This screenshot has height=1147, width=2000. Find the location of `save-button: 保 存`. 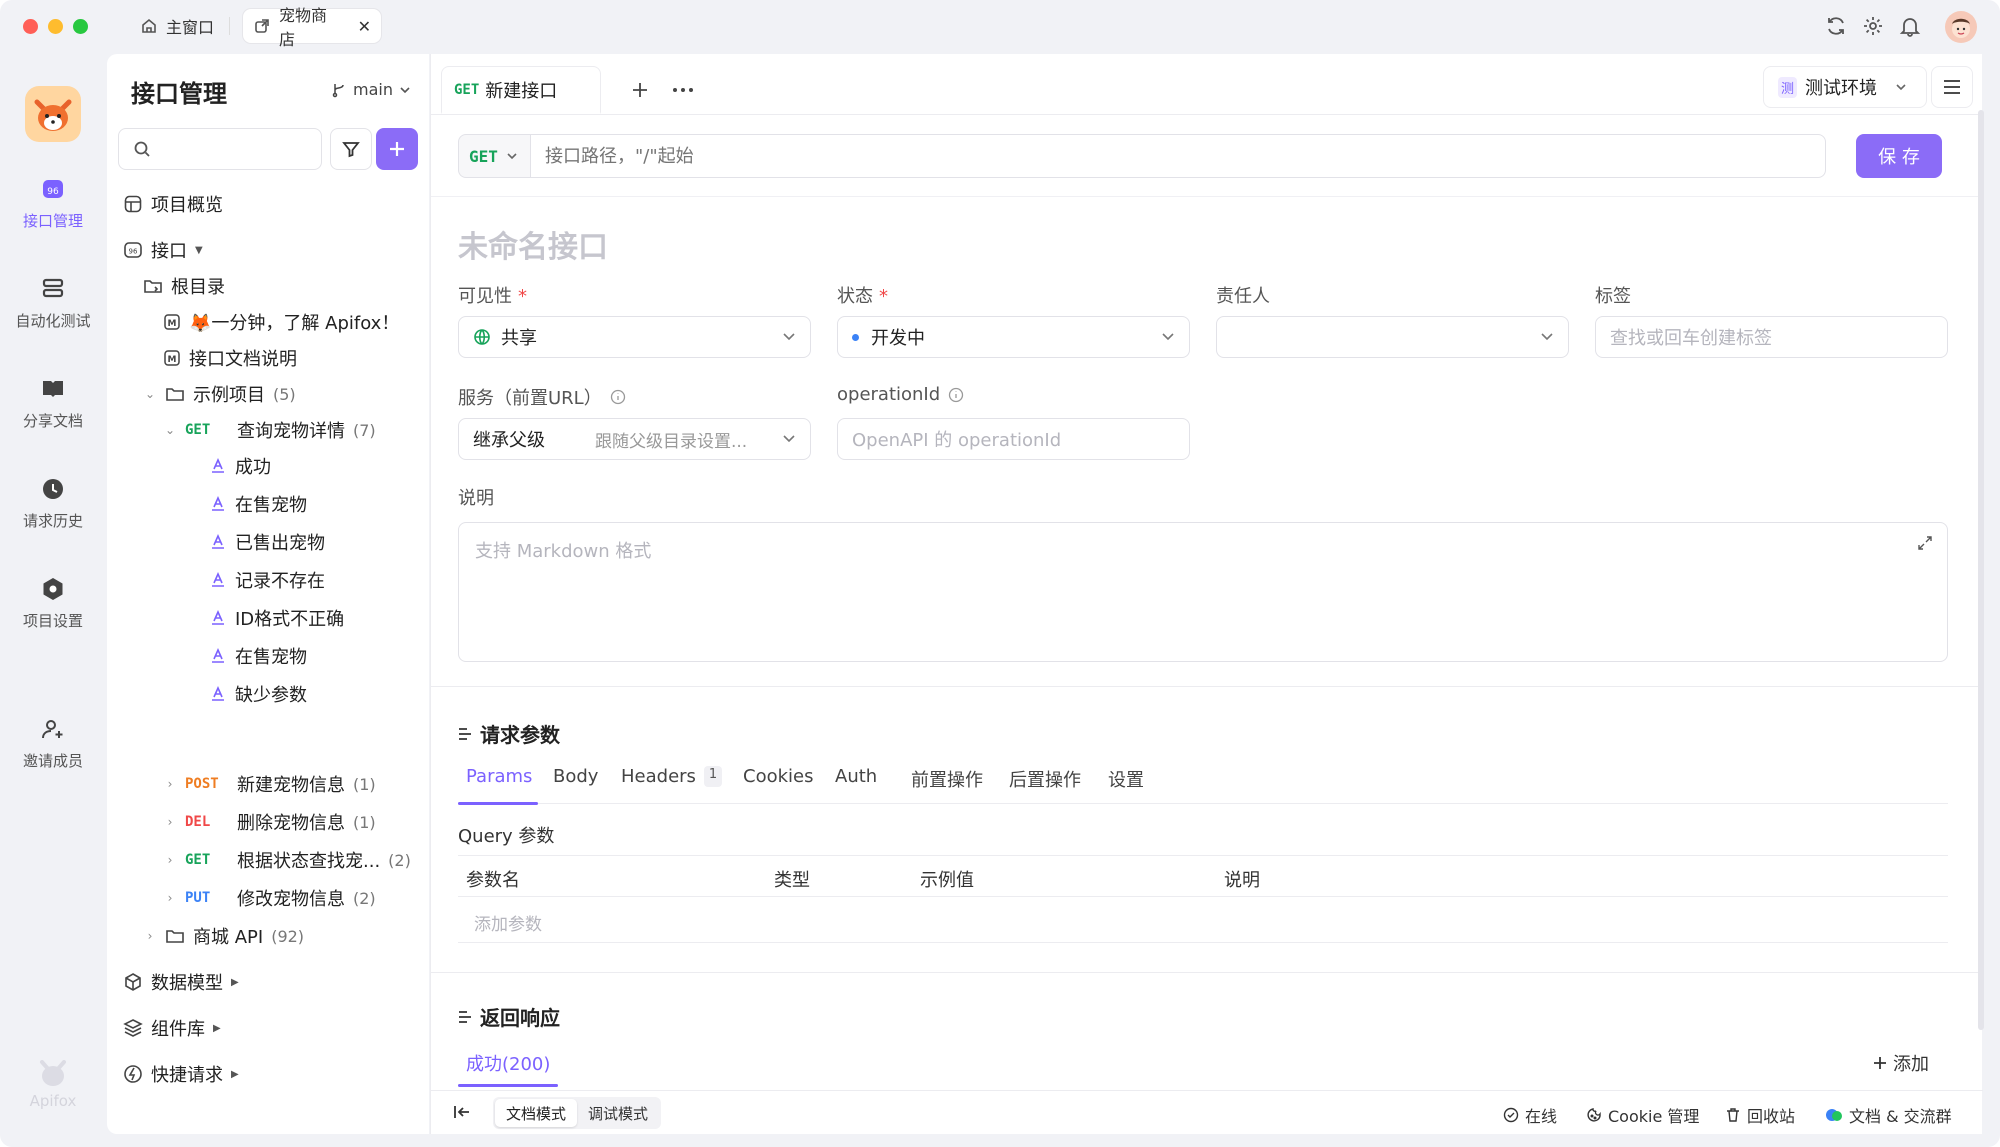

save-button: 保 存 is located at coordinates (1899, 156).